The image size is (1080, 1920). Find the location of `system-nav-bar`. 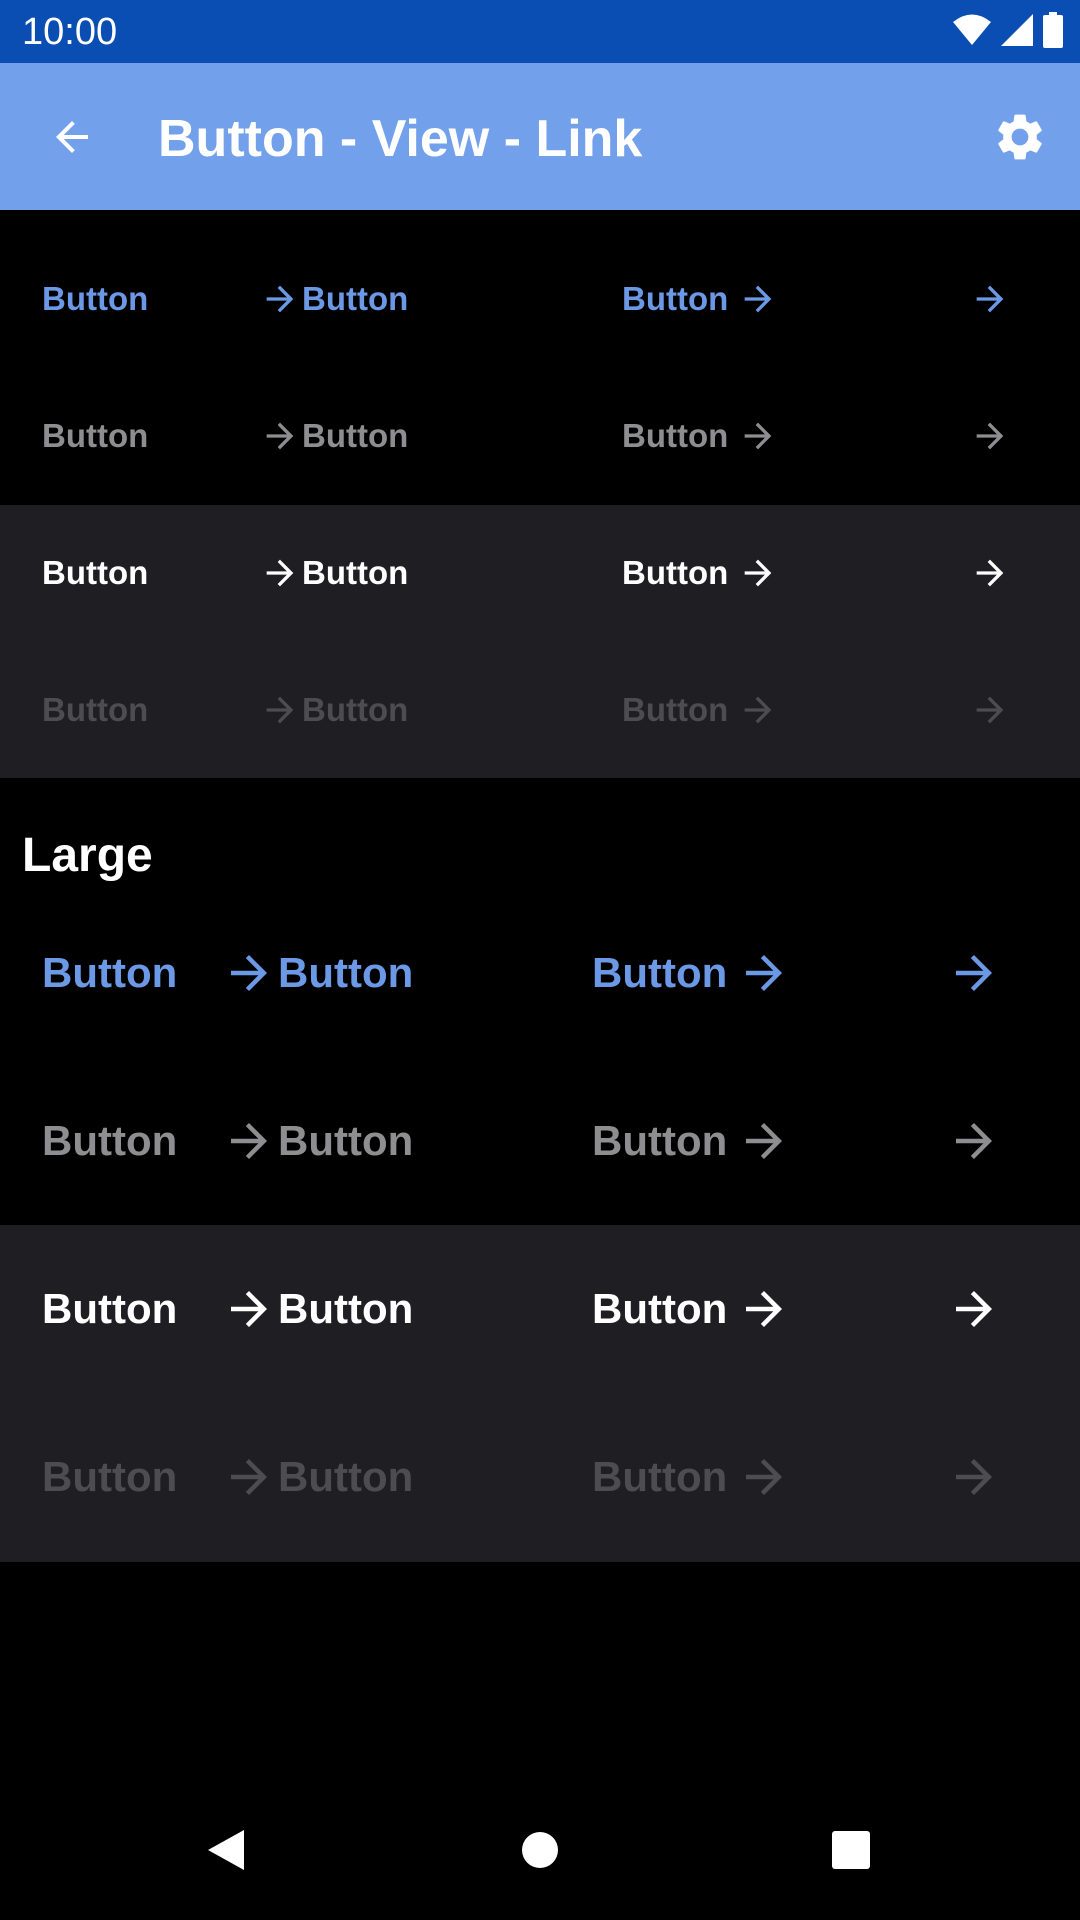

system-nav-bar is located at coordinates (540, 1850).